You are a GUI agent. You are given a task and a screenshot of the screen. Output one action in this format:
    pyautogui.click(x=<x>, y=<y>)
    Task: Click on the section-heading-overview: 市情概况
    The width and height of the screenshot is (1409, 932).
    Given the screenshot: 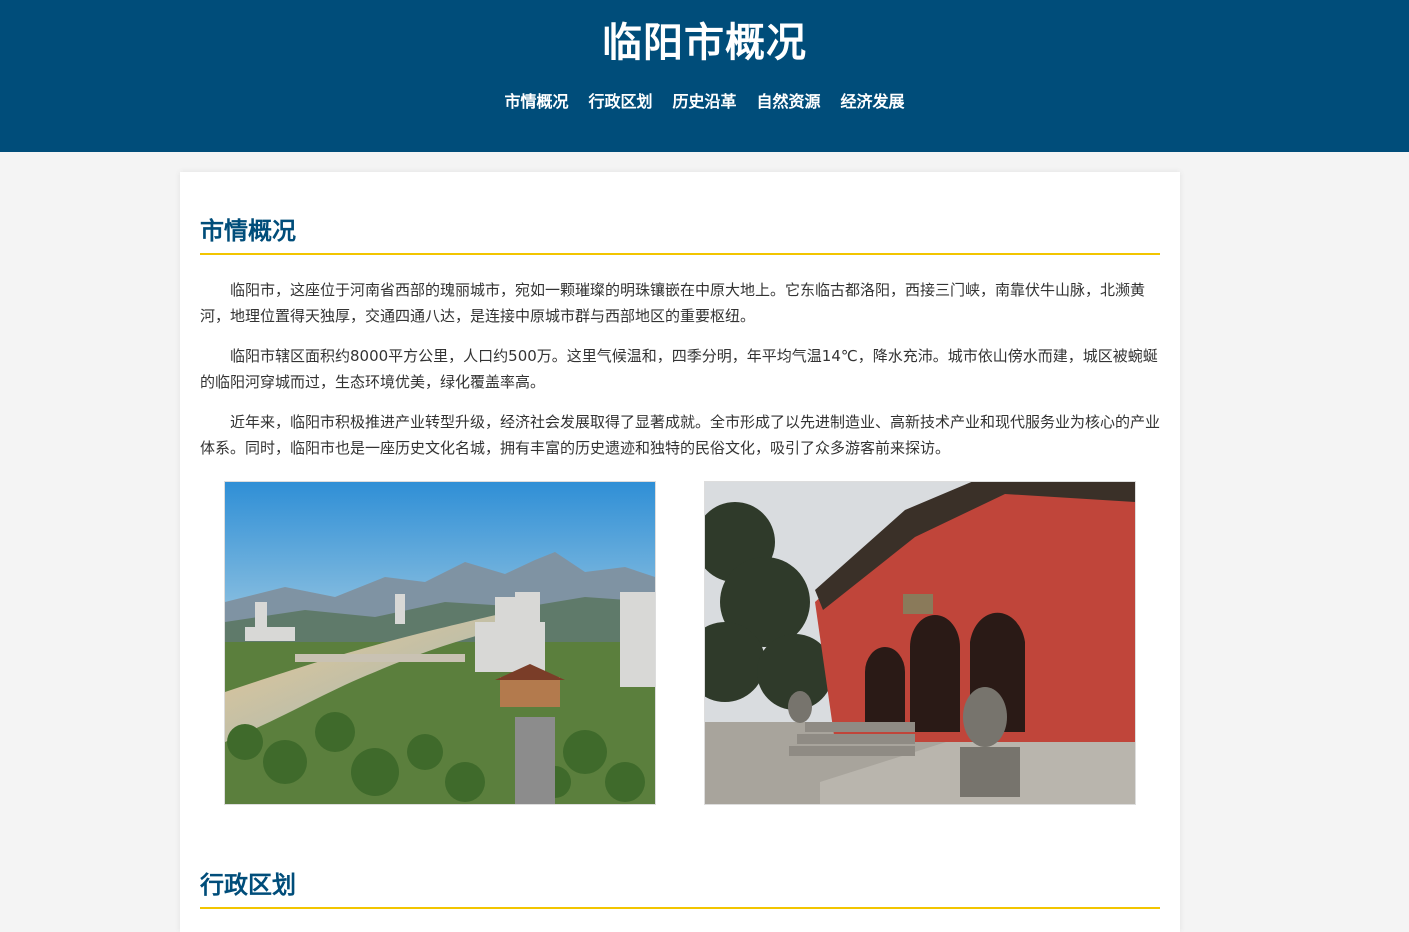 What is the action you would take?
    pyautogui.click(x=680, y=235)
    